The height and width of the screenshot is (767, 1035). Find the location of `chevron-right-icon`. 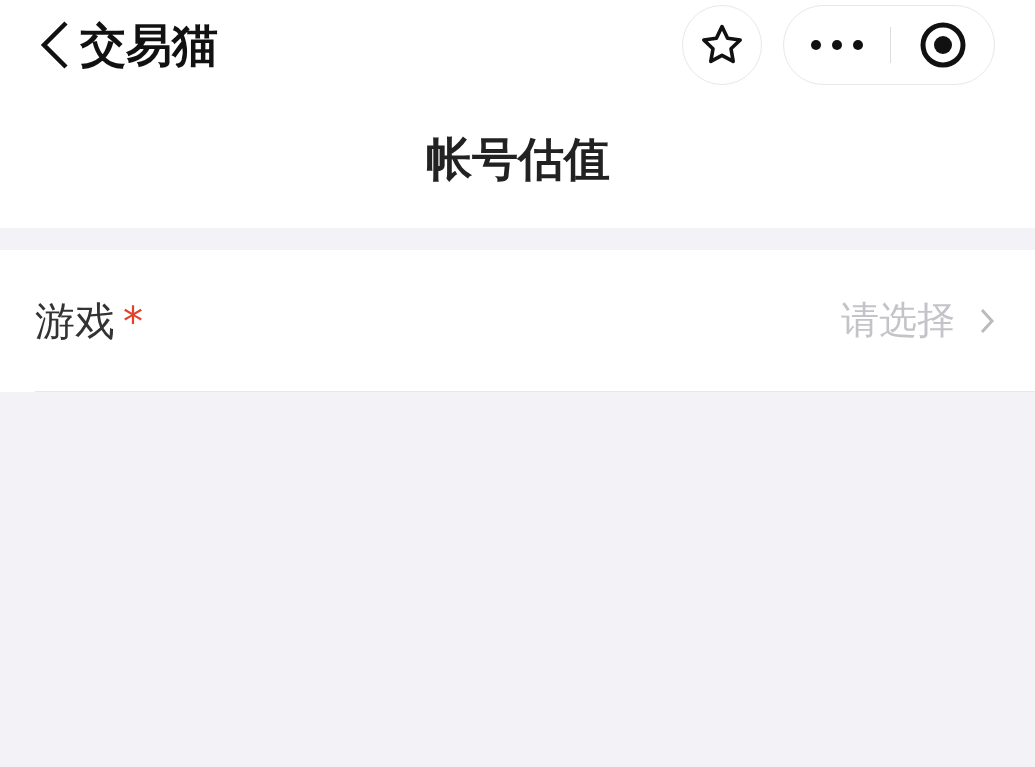

chevron-right-icon is located at coordinates (987, 320).